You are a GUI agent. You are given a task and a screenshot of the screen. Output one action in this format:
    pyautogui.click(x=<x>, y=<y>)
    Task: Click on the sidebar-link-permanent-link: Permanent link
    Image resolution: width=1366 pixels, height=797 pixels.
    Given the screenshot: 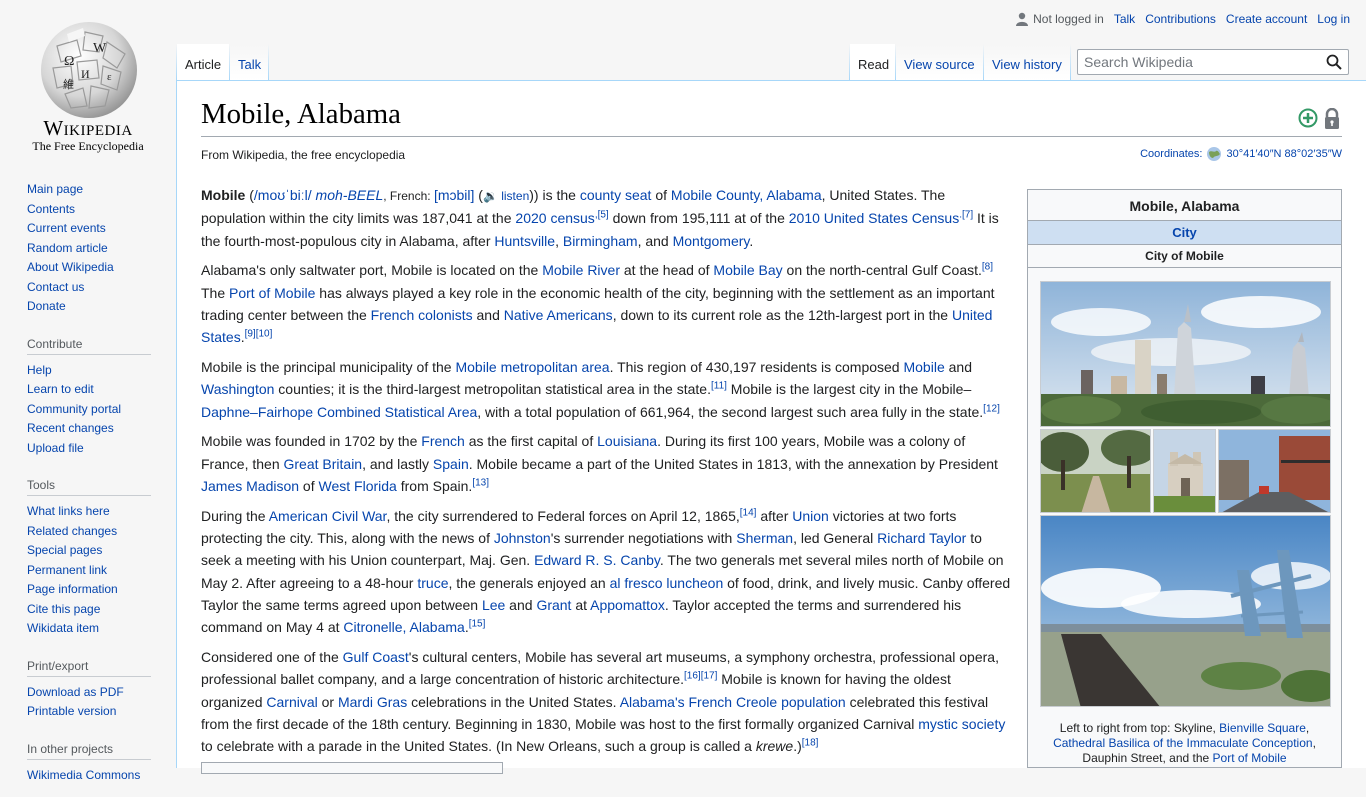 What is the action you would take?
    pyautogui.click(x=67, y=570)
    